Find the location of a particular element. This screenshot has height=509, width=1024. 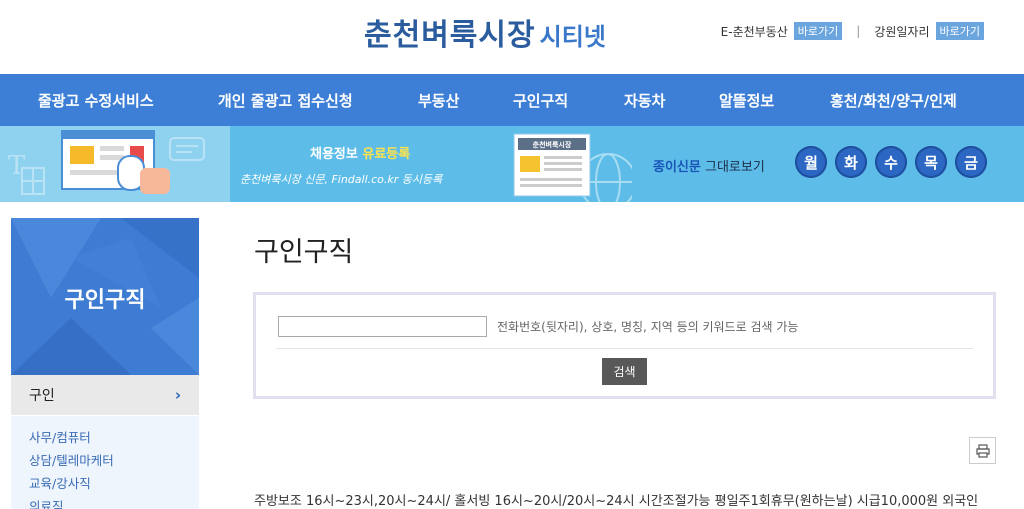

sidebar-header: 구인구직 is located at coordinates (105, 296).